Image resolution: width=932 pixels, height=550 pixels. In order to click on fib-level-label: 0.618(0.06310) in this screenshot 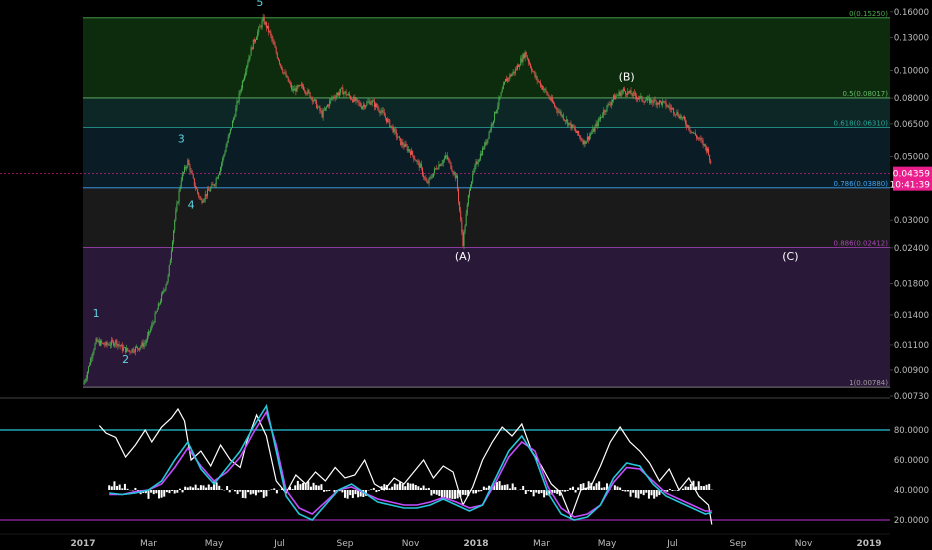, I will do `click(861, 124)`.